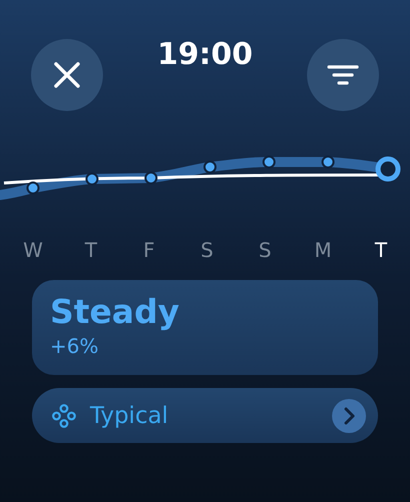  Describe the element at coordinates (67, 75) in the screenshot. I see `close-icon` at that location.